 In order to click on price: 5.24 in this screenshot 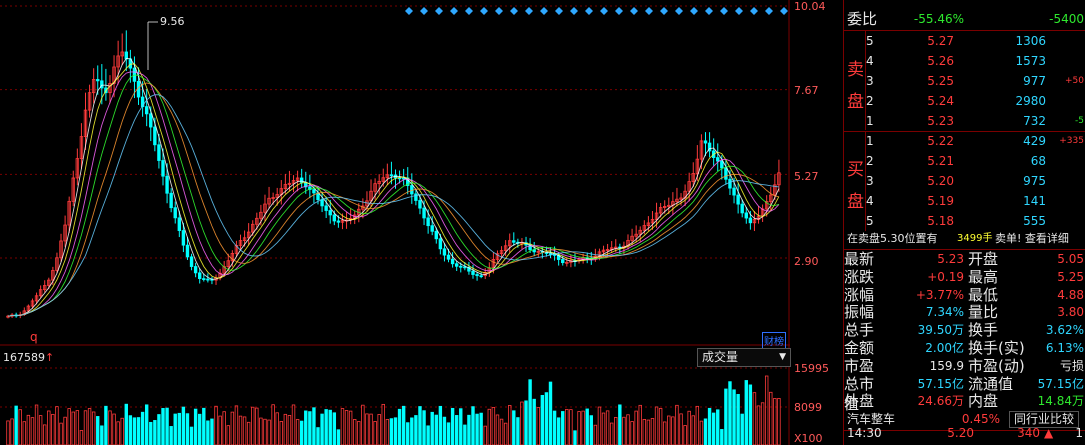, I will do `click(940, 101)`.